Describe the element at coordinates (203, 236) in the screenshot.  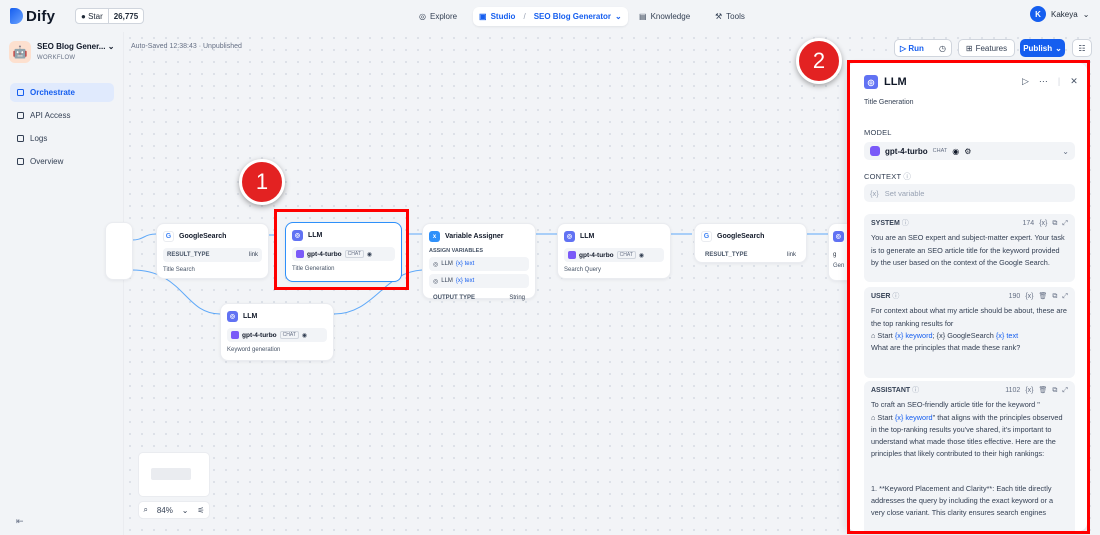
I see `node-title: GoogleSearch` at that location.